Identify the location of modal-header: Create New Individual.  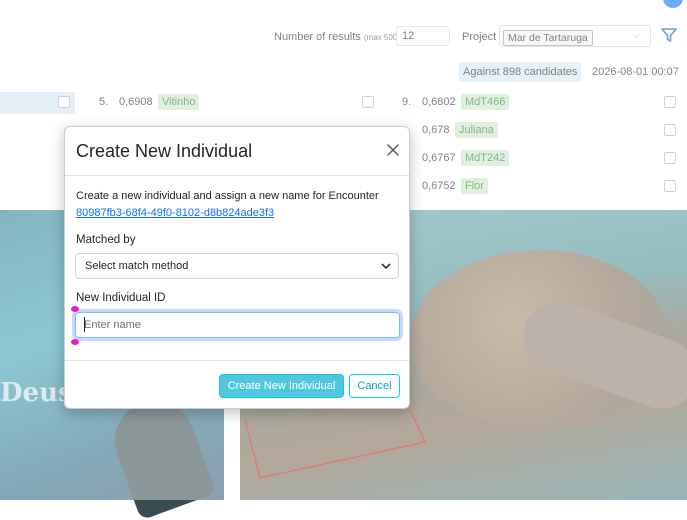
(237, 151).